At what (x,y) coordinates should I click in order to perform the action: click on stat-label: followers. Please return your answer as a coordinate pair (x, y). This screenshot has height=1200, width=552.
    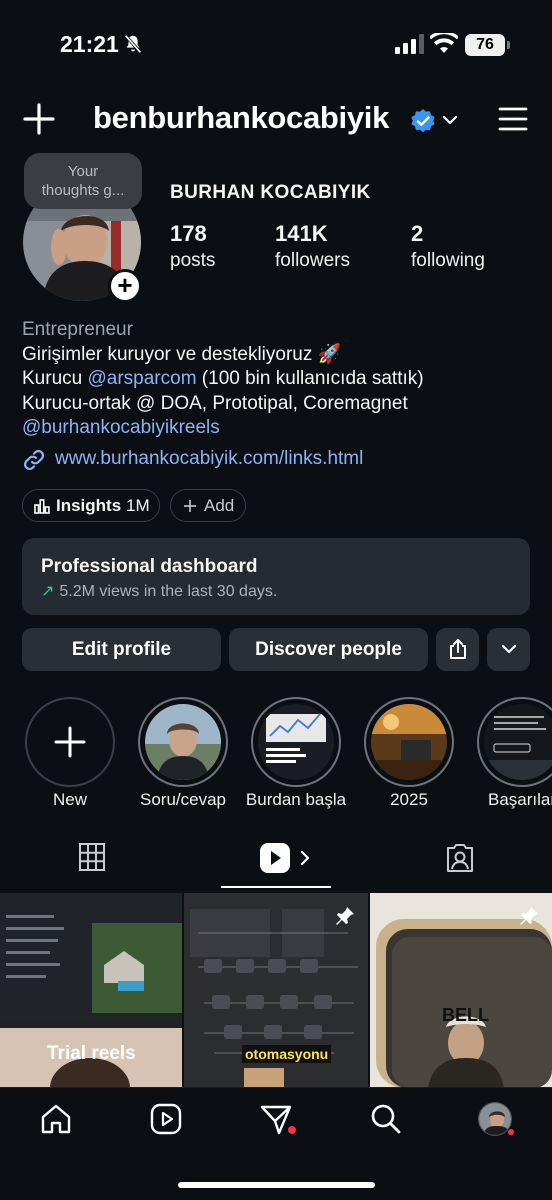
    Looking at the image, I should click on (312, 260).